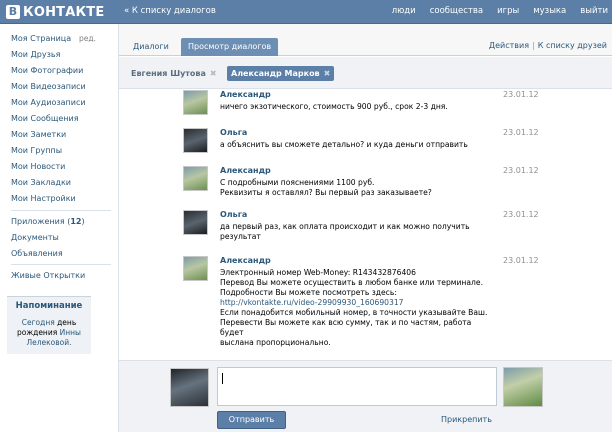  I want to click on sidebar-item-ads: Объявления, so click(37, 253).